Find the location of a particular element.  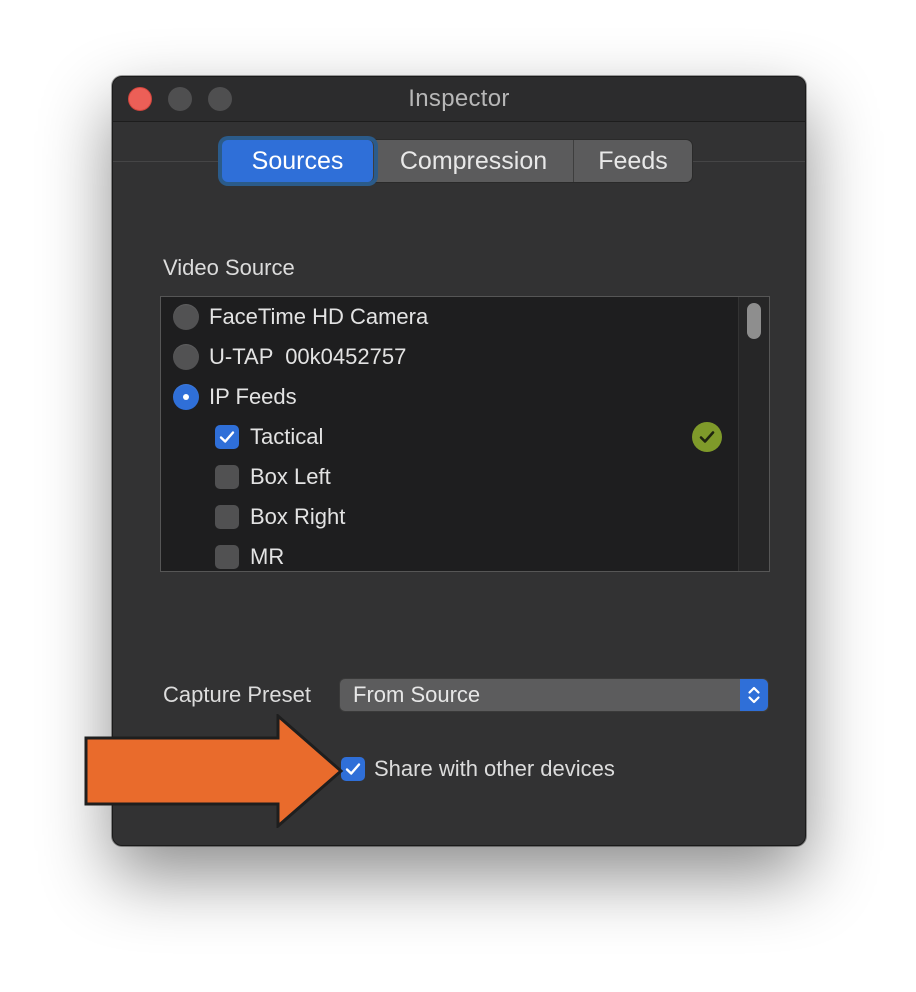

title-bar: Inspector is located at coordinates (459, 99).